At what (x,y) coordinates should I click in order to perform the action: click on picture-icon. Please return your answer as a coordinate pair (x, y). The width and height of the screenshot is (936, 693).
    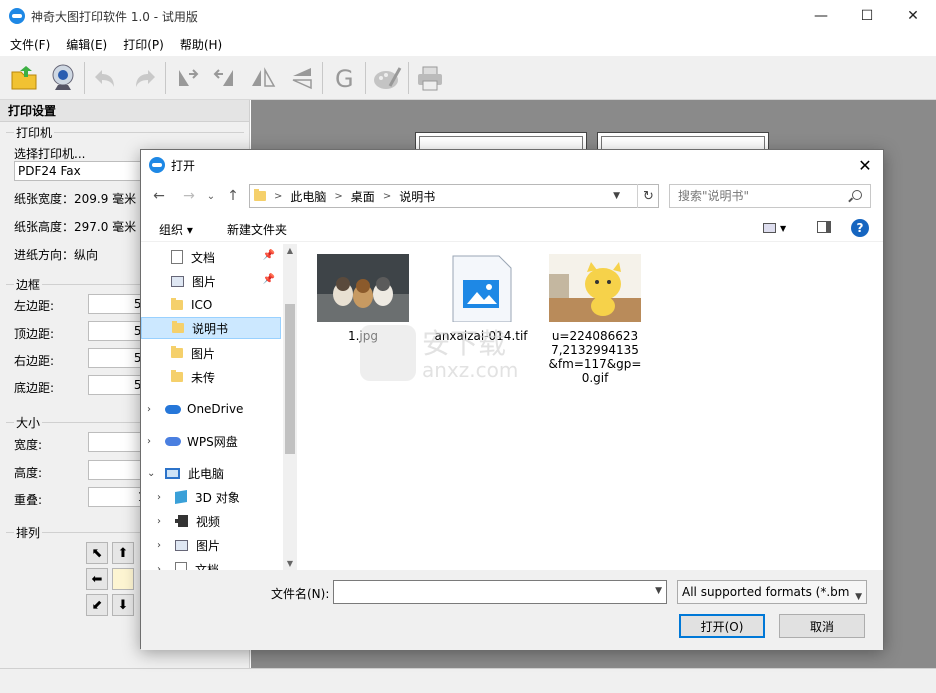
    Looking at the image, I should click on (177, 281).